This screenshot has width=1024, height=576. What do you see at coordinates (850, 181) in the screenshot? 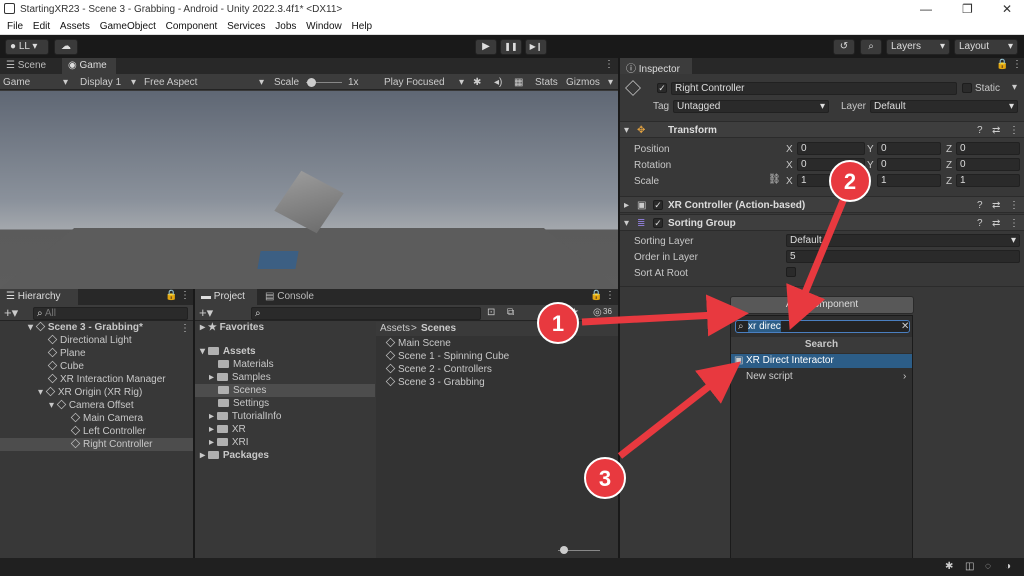
I see `annotation-number-2: 2` at bounding box center [850, 181].